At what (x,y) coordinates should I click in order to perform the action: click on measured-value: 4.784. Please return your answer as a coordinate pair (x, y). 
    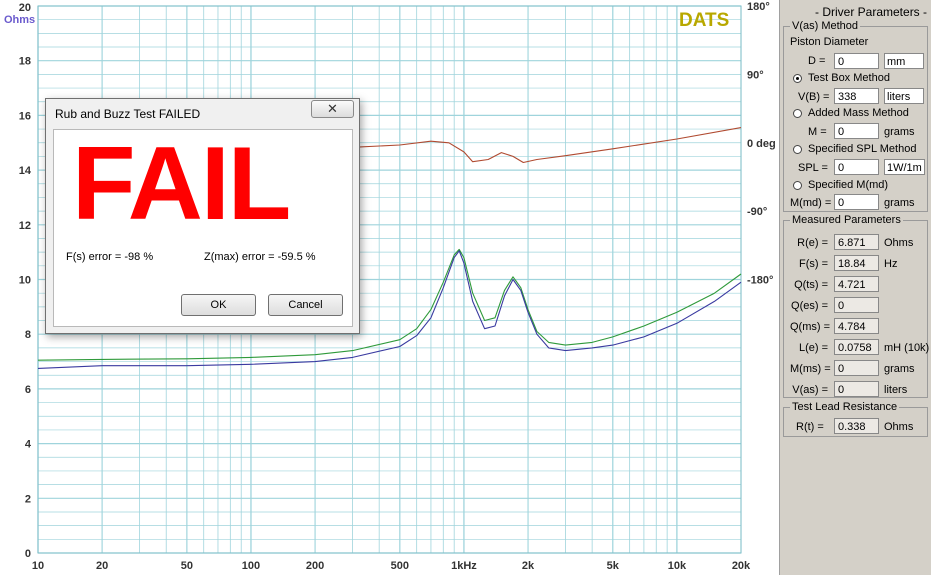
    Looking at the image, I should click on (856, 326).